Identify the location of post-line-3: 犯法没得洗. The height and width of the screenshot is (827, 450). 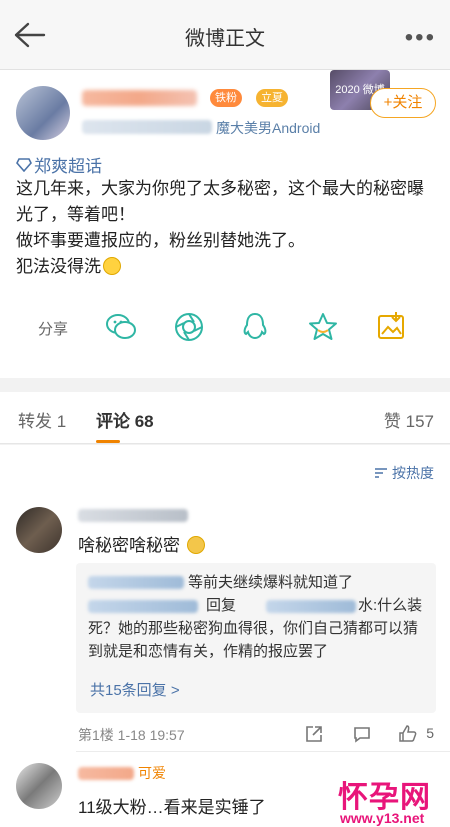
(58, 266).